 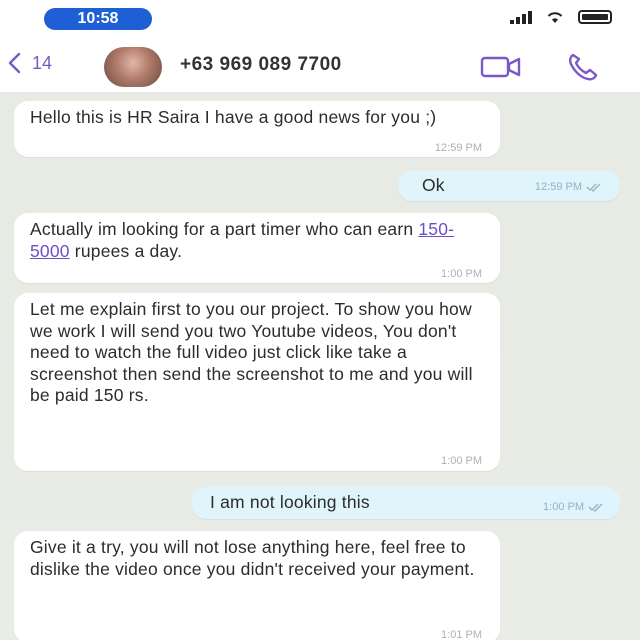 I want to click on back-button: 14, so click(x=29, y=63).